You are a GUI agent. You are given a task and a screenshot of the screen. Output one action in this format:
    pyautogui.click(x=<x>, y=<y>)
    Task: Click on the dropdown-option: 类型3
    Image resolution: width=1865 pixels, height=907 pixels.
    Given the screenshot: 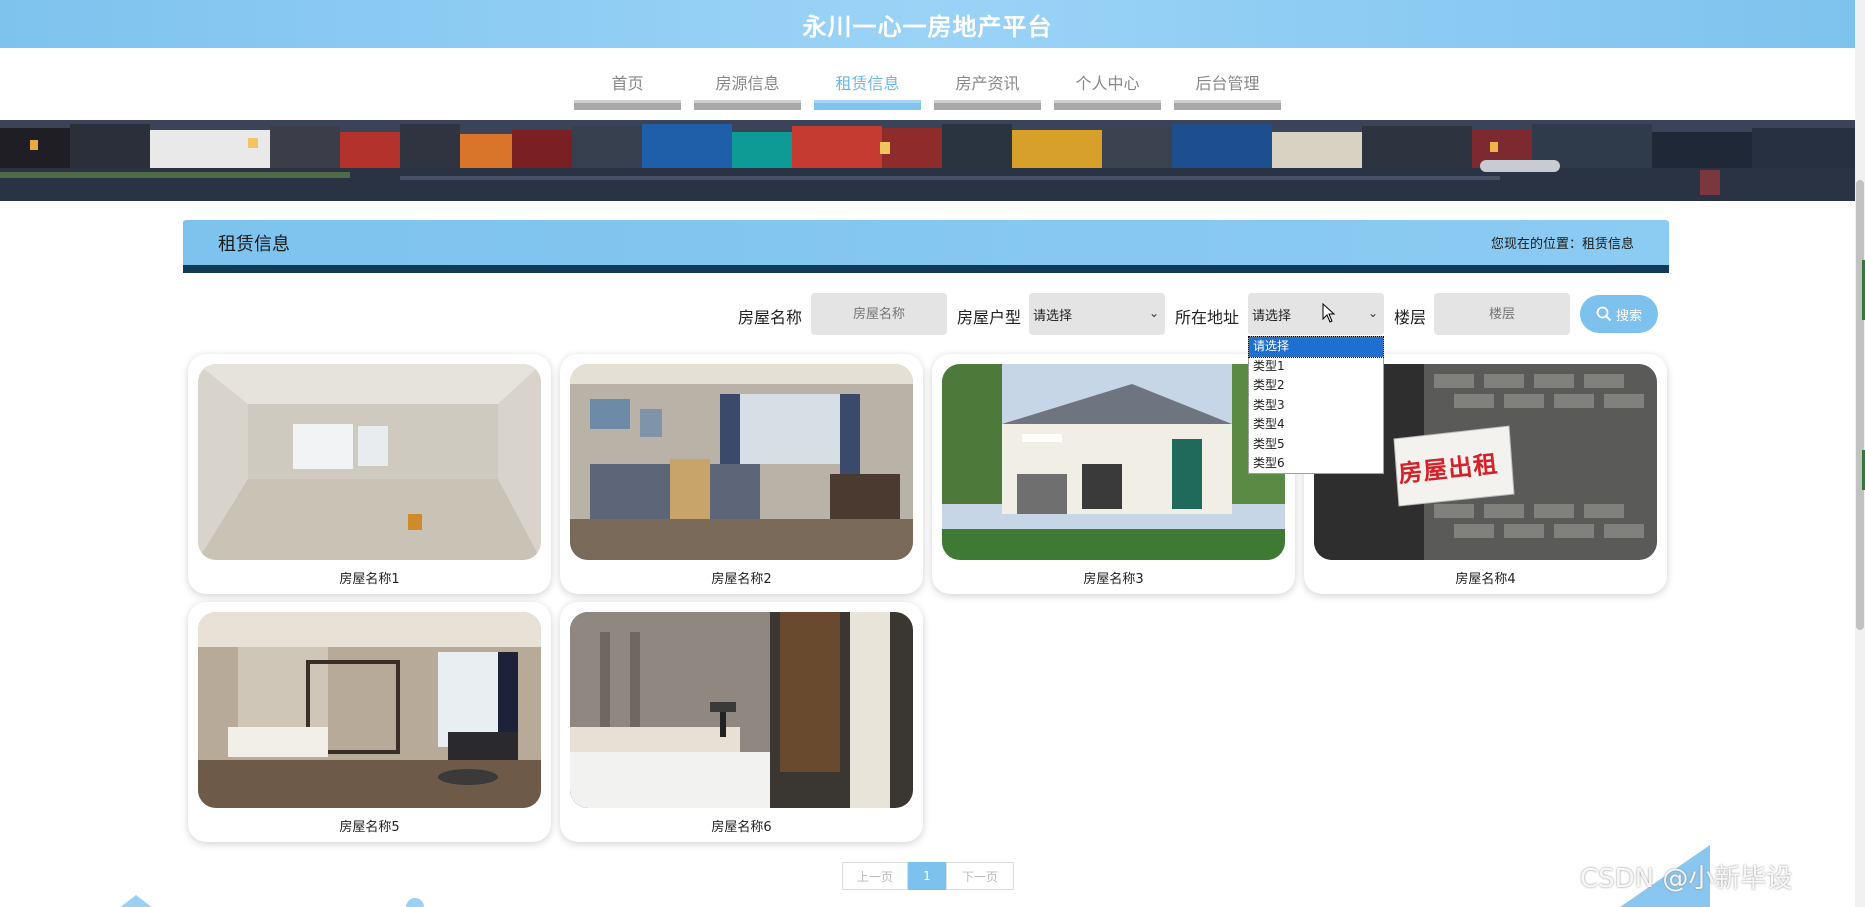 What is the action you would take?
    pyautogui.click(x=1316, y=406)
    